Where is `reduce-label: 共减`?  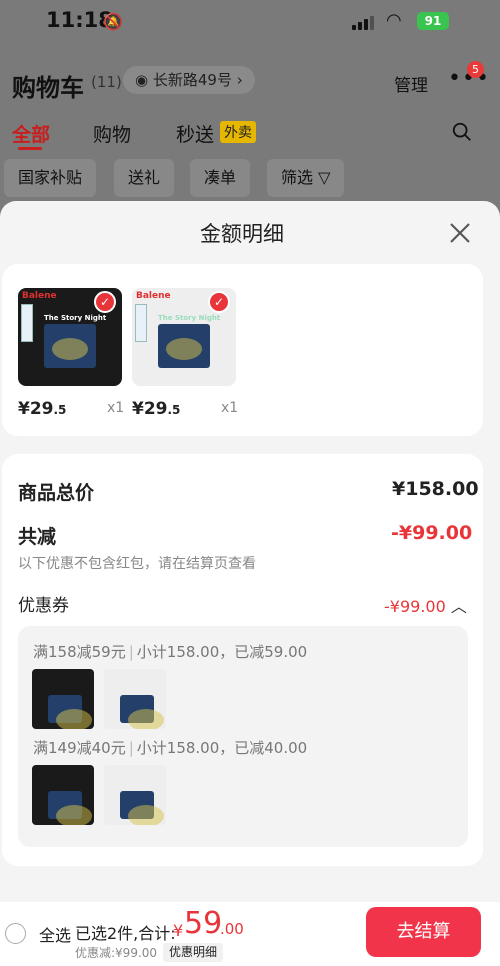
reduce-label: 共减 is located at coordinates (37, 537).